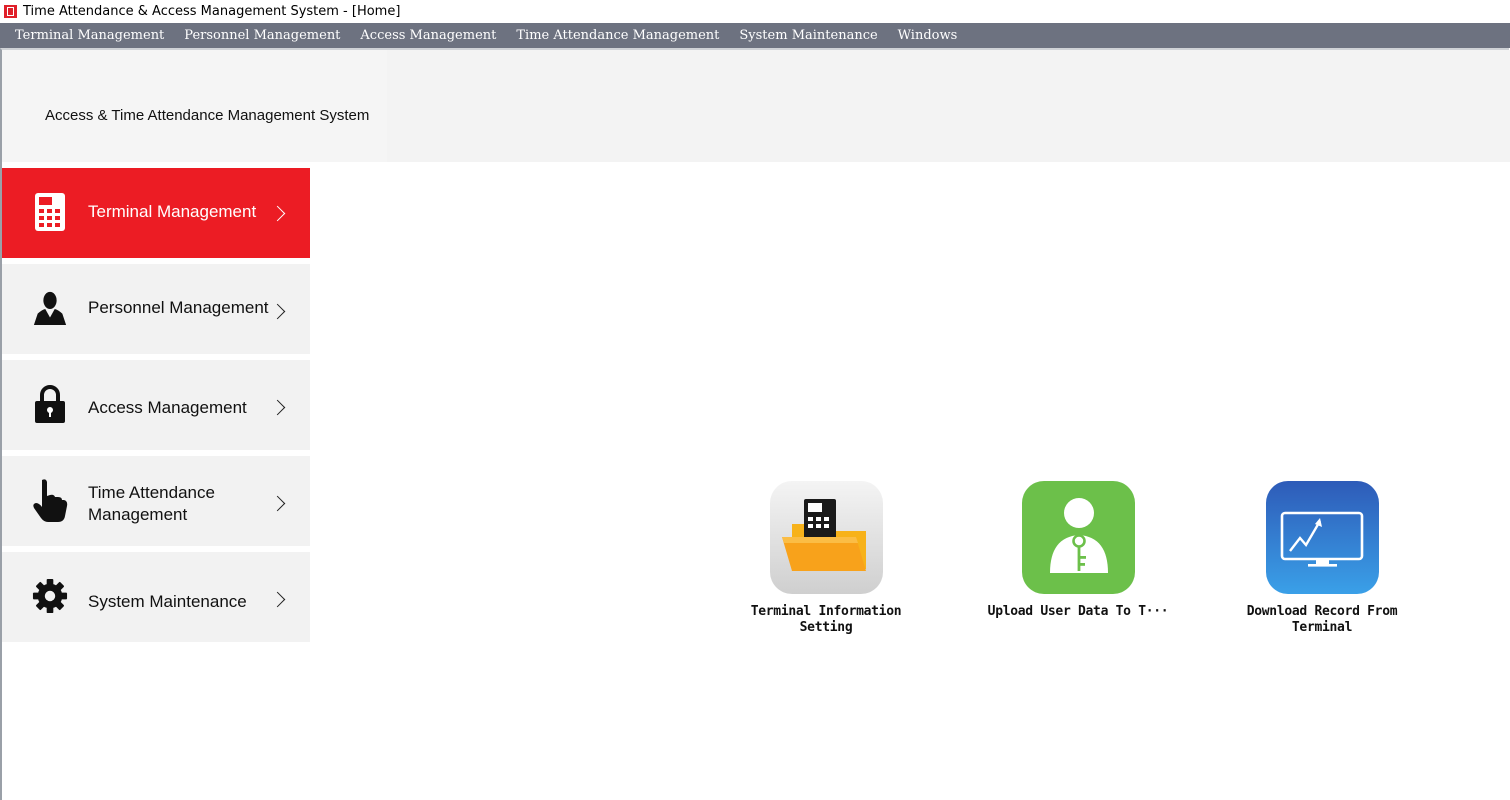  What do you see at coordinates (808, 35) in the screenshot?
I see `menu-system-maintenance: System Maintenance` at bounding box center [808, 35].